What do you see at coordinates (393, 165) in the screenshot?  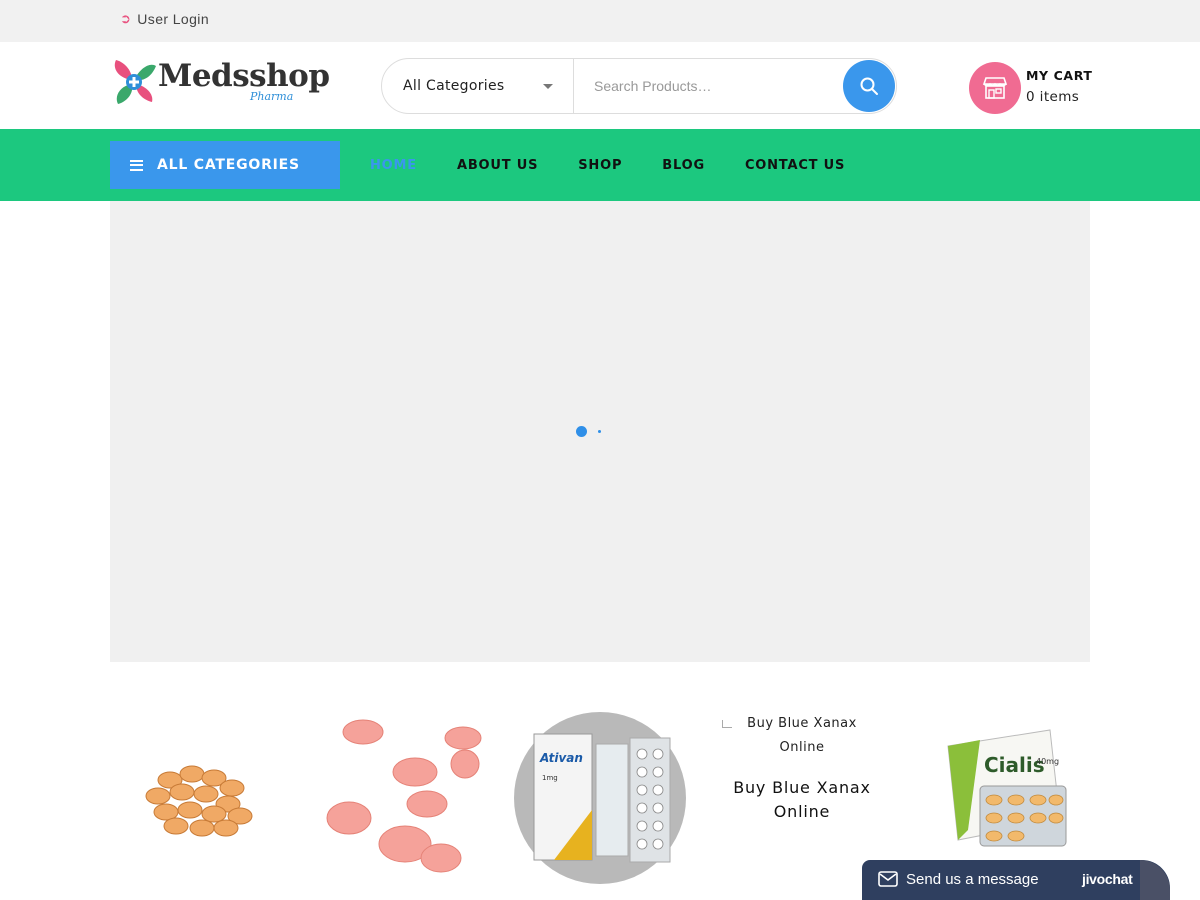 I see `nav-link-home: HOME` at bounding box center [393, 165].